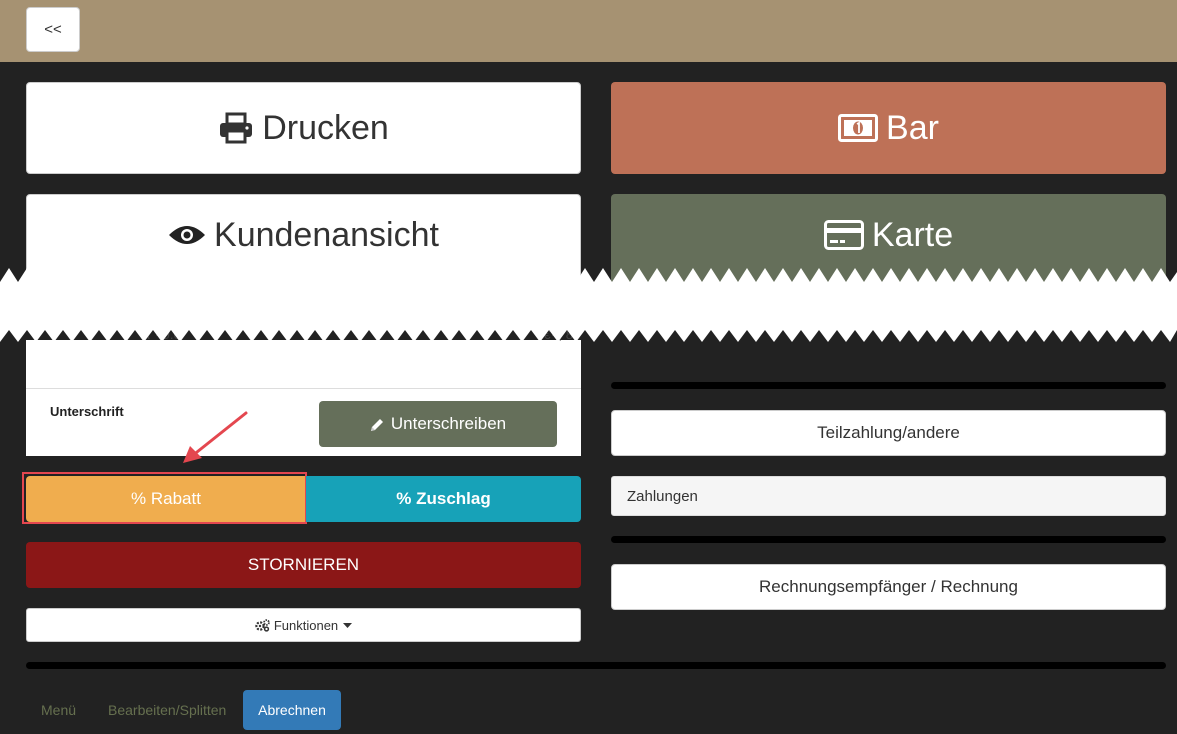 This screenshot has height=734, width=1177. What do you see at coordinates (443, 499) in the screenshot?
I see `surcharge-button: % Zuschlag` at bounding box center [443, 499].